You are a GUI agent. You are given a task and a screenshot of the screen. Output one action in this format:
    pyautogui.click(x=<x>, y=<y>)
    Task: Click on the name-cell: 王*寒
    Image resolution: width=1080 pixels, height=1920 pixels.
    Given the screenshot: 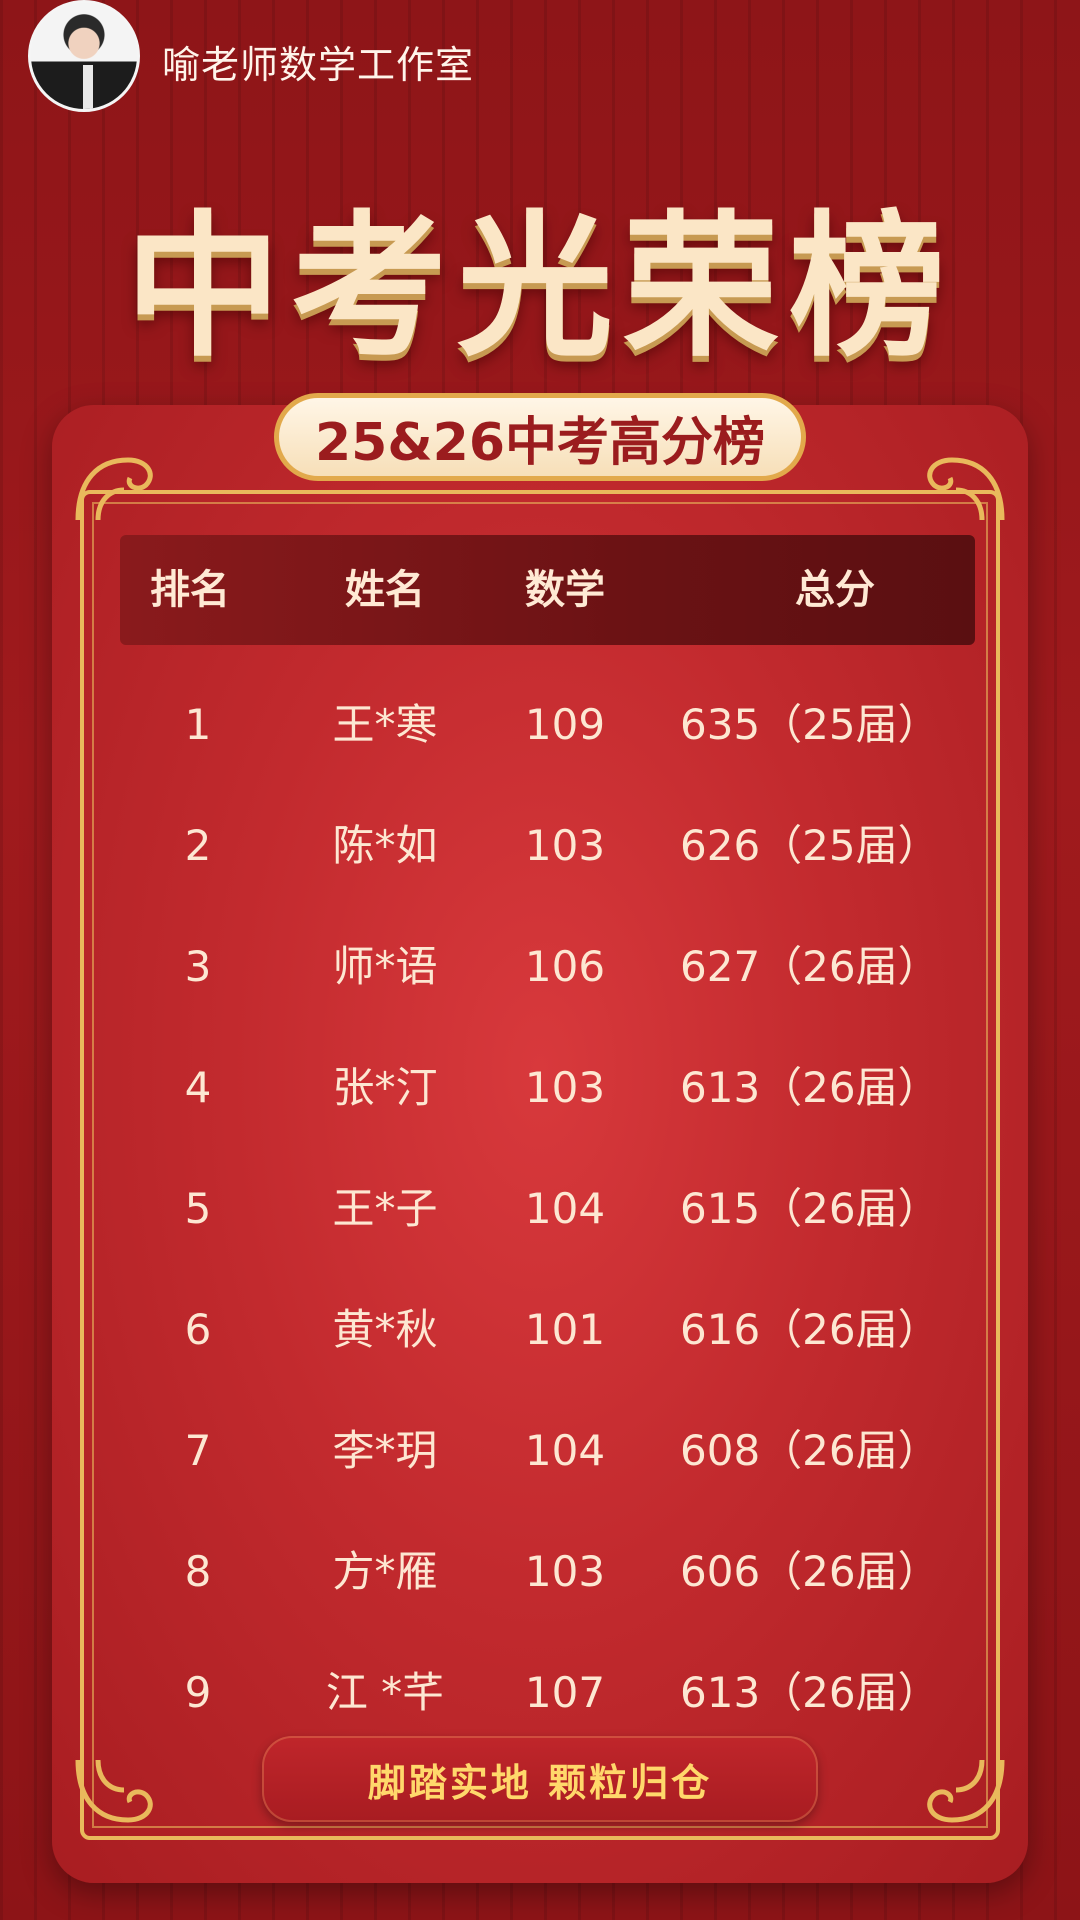 What is the action you would take?
    pyautogui.click(x=385, y=724)
    